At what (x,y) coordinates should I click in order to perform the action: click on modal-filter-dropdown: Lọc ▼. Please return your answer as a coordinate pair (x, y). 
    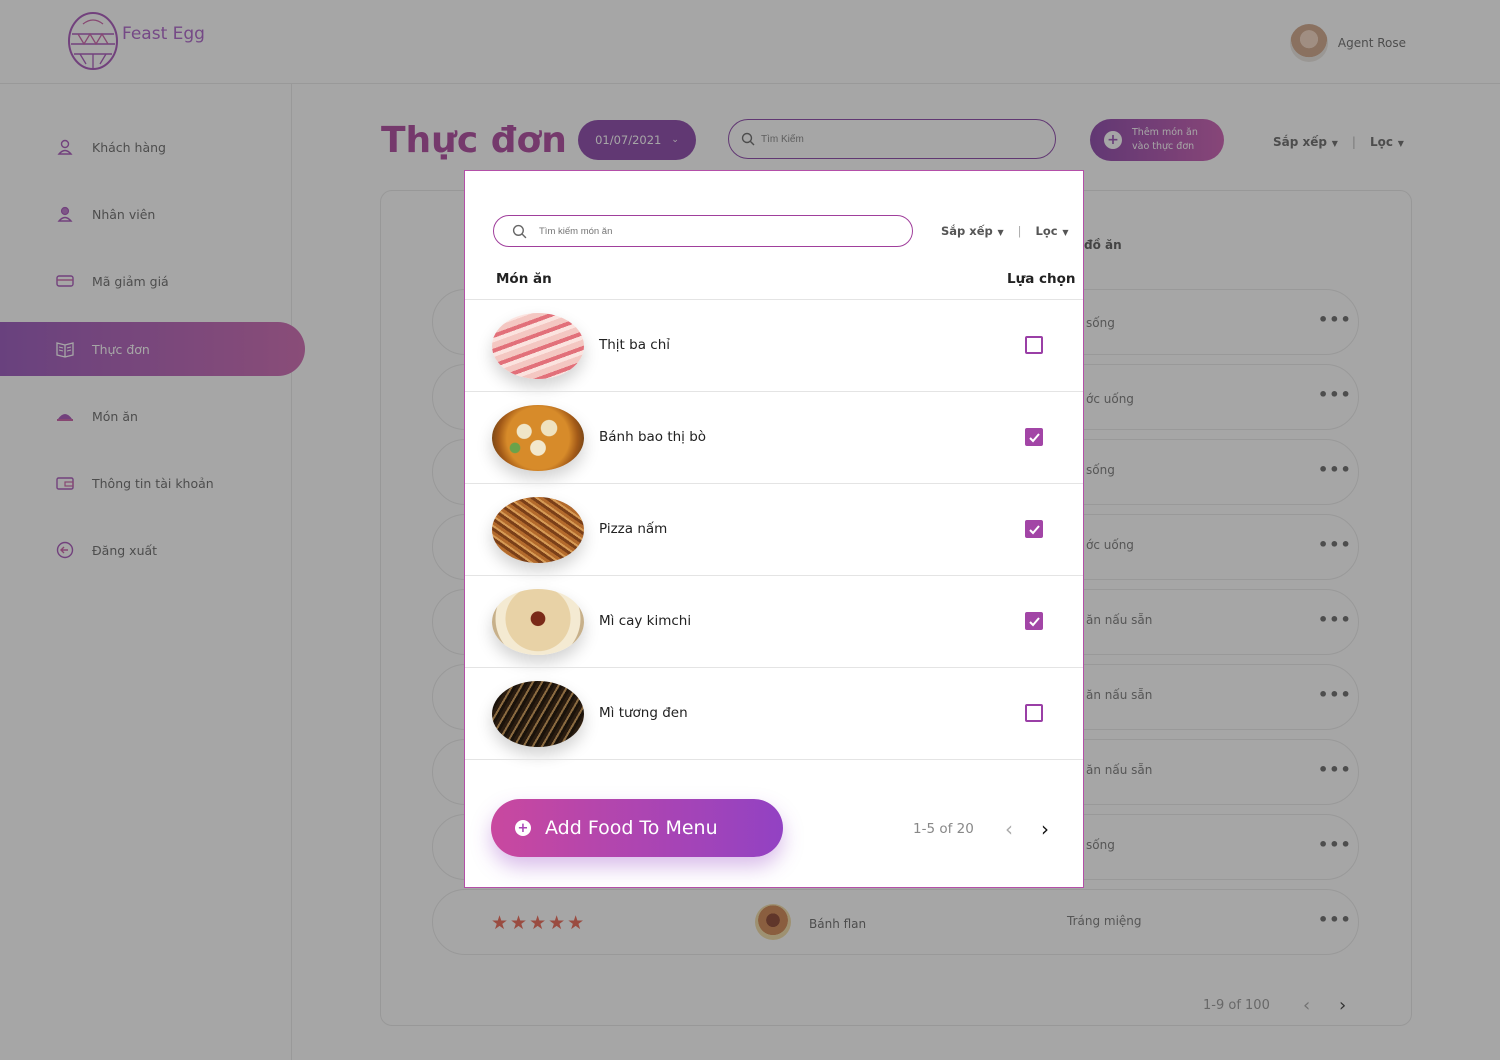
    Looking at the image, I should click on (1052, 231).